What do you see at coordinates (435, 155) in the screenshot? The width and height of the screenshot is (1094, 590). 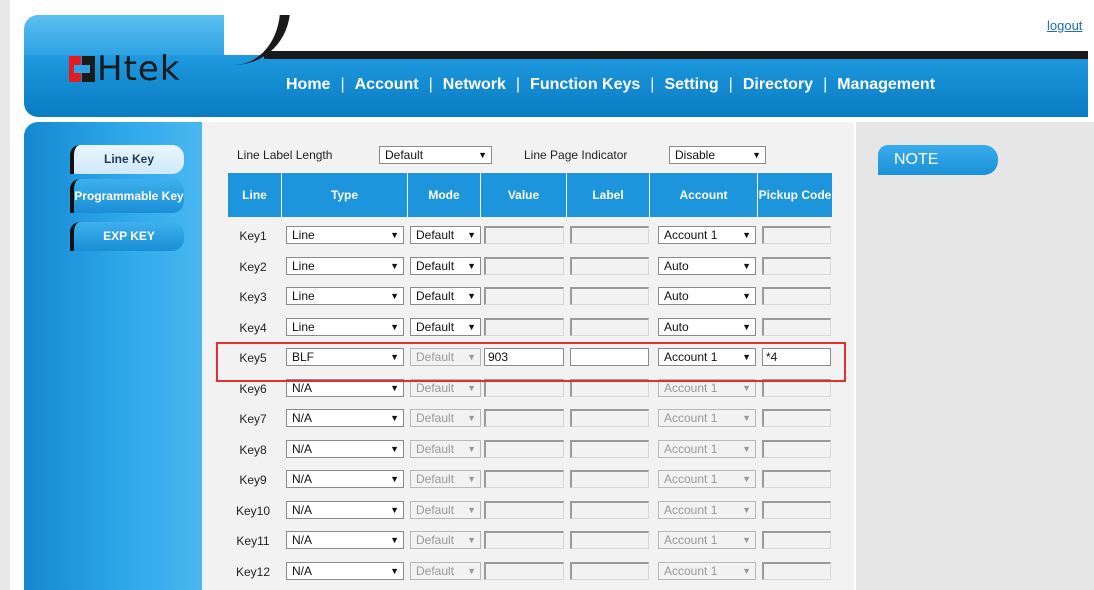 I see `line-label-length-select: Default ▼` at bounding box center [435, 155].